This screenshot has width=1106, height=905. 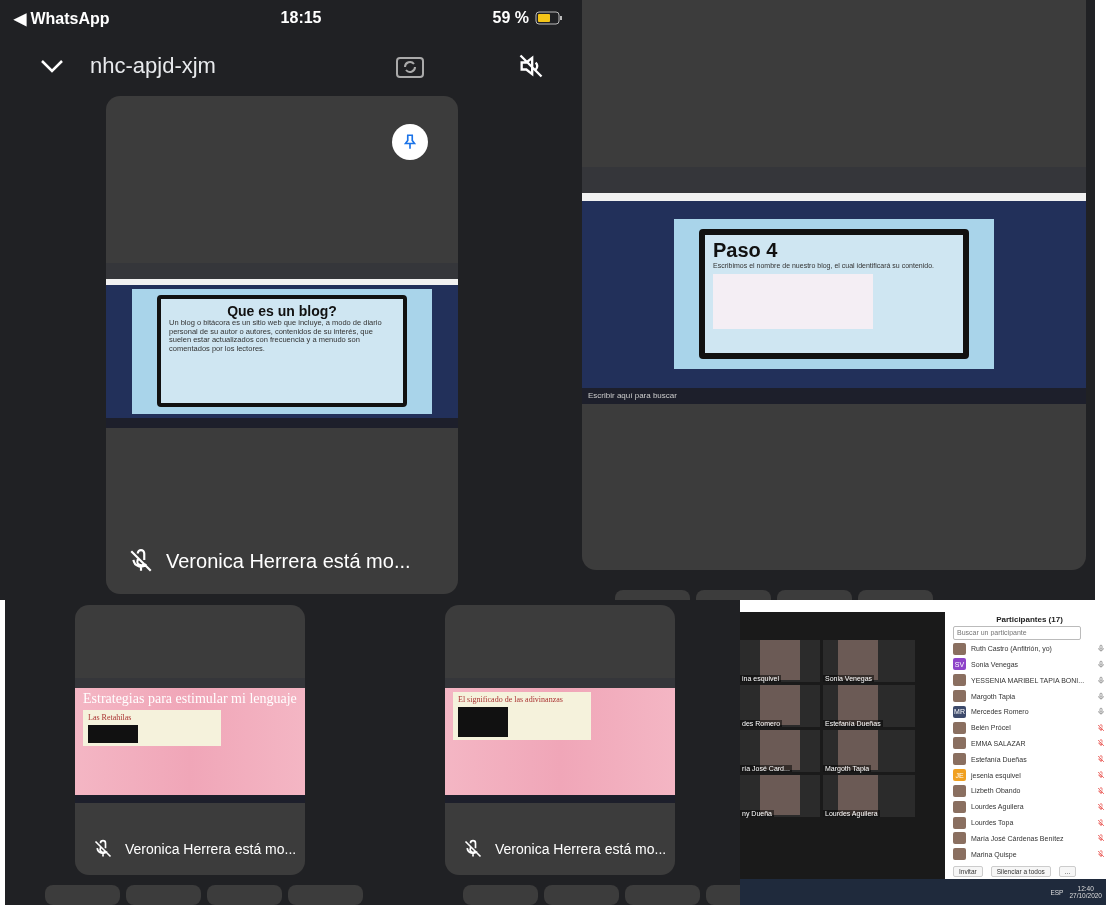 What do you see at coordinates (52, 66) in the screenshot?
I see `chevron-down-icon` at bounding box center [52, 66].